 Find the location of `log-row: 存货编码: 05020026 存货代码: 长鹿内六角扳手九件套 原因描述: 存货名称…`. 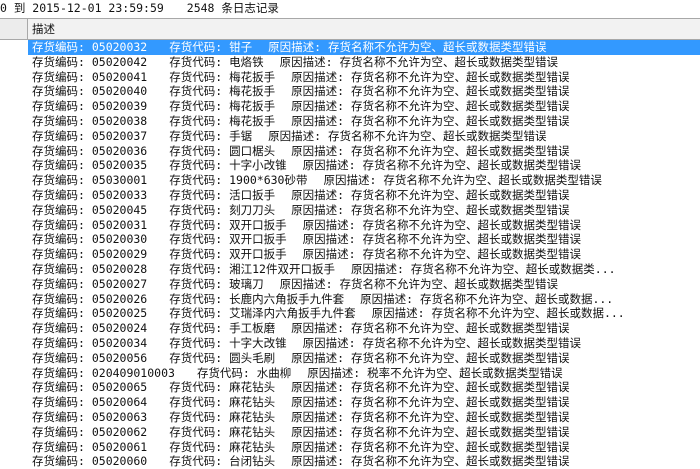

log-row: 存货编码: 05020026 存货代码: 长鹿内六角扳手九件套 原因描述: 存货名称… is located at coordinates (350, 299).